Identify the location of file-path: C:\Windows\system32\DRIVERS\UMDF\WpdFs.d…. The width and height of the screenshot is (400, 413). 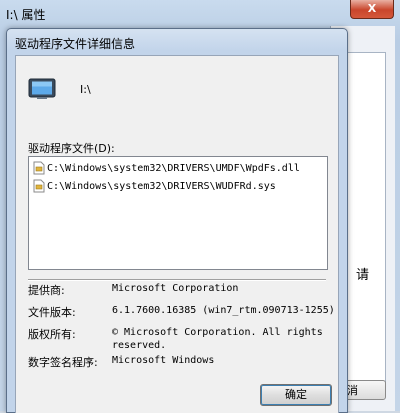
(173, 168).